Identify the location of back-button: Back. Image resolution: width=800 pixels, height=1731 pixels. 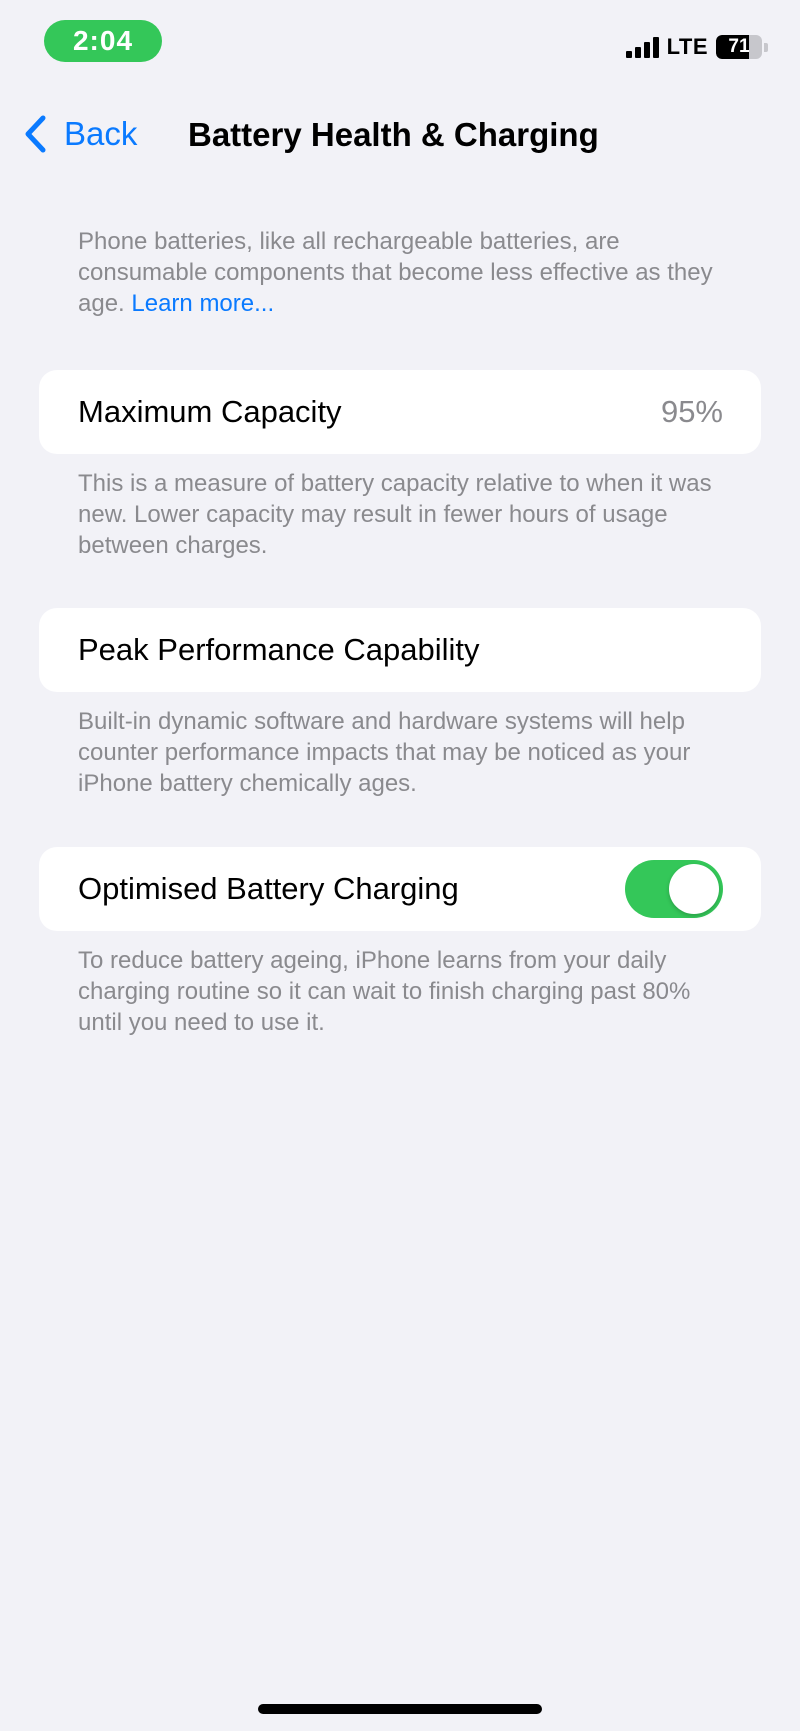
(79, 134).